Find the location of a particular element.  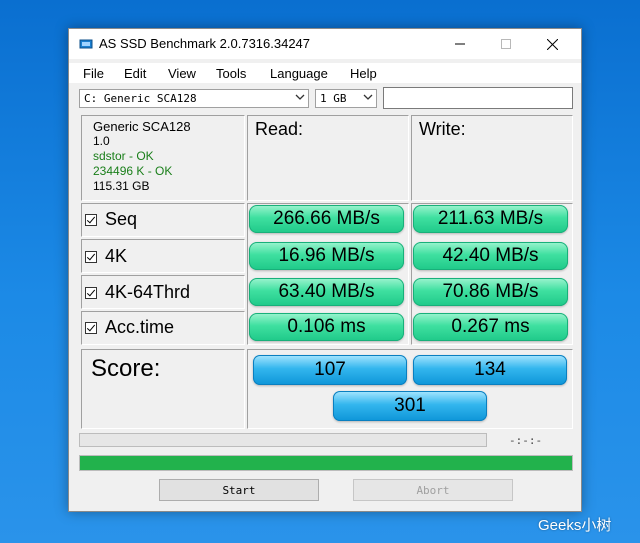

acc-time-read-result: 0.106 ms is located at coordinates (326, 327).